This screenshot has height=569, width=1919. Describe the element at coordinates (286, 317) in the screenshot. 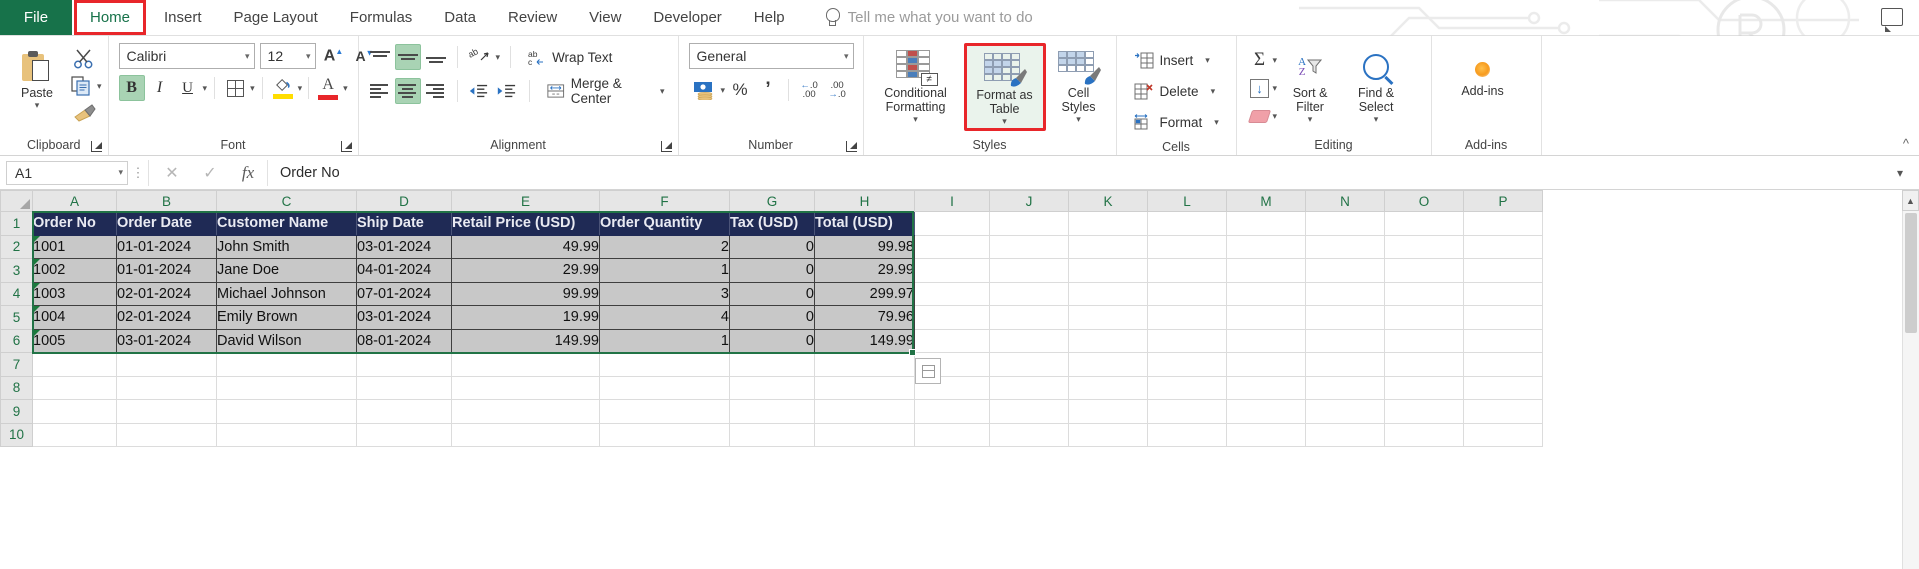

I see `cell-C5: Emily Brown` at that location.